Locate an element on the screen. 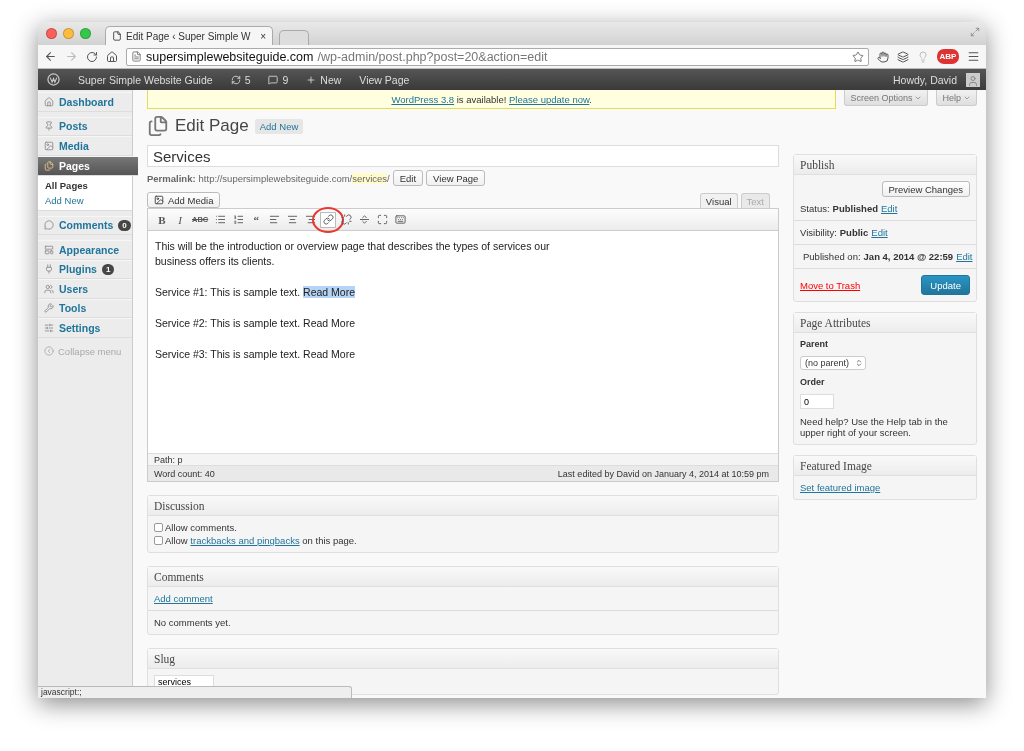 The width and height of the screenshot is (1024, 751). adblock-button: ABP is located at coordinates (948, 56).